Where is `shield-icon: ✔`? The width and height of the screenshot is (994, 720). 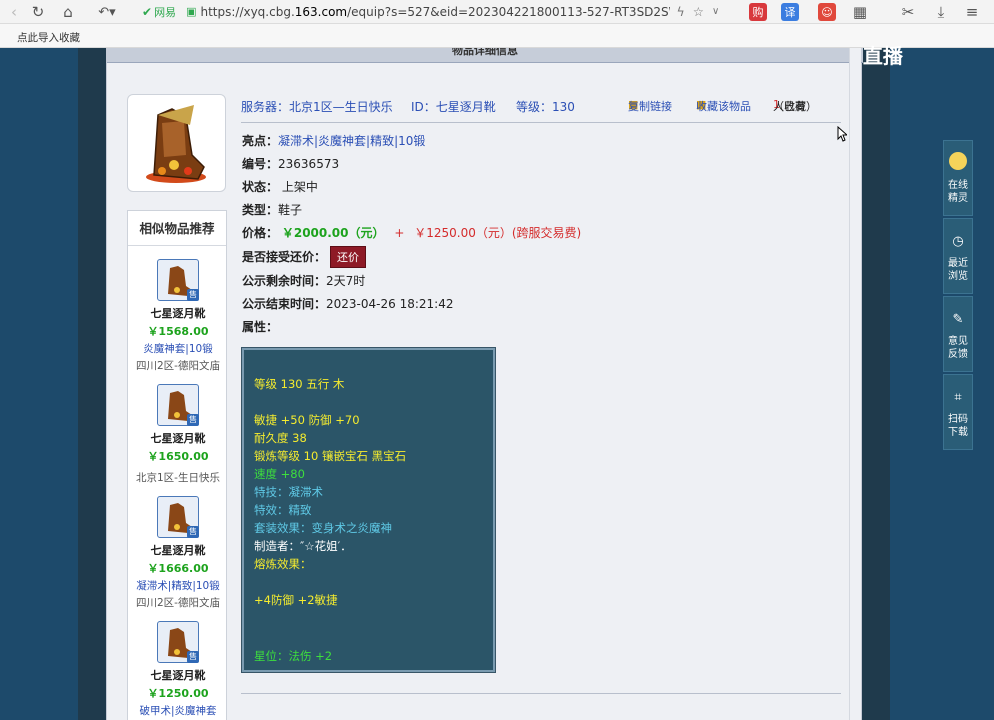 shield-icon: ✔ is located at coordinates (147, 11).